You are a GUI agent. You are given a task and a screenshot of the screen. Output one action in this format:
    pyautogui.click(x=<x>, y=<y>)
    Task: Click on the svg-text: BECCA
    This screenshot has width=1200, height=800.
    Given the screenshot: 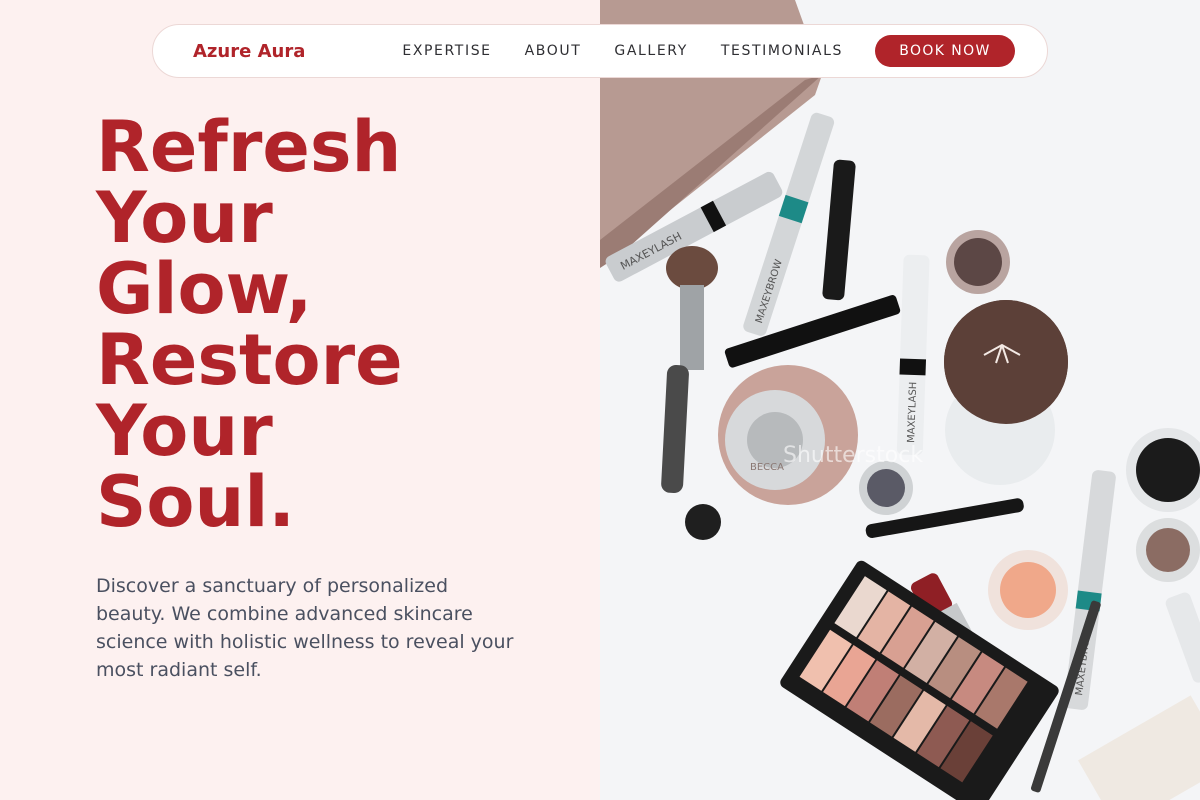 What is the action you would take?
    pyautogui.click(x=767, y=467)
    